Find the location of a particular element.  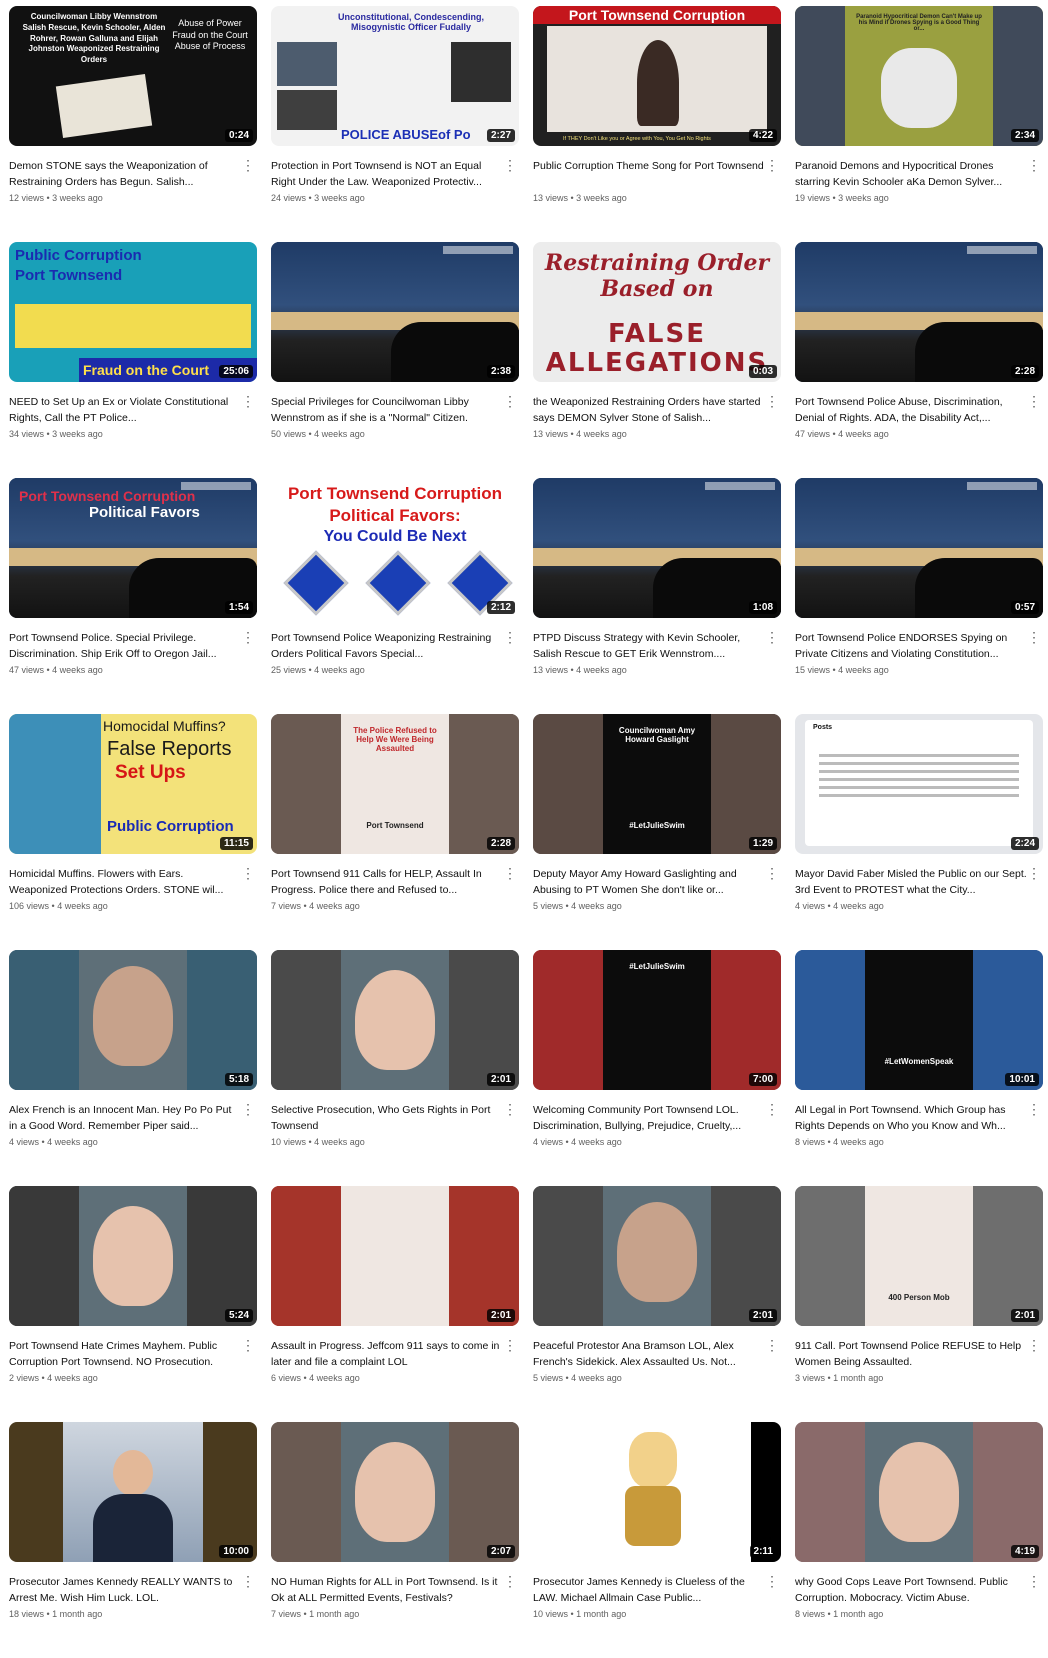

video-thumbnail: #LetWomenSpeak 10:01 is located at coordinates (919, 1020).